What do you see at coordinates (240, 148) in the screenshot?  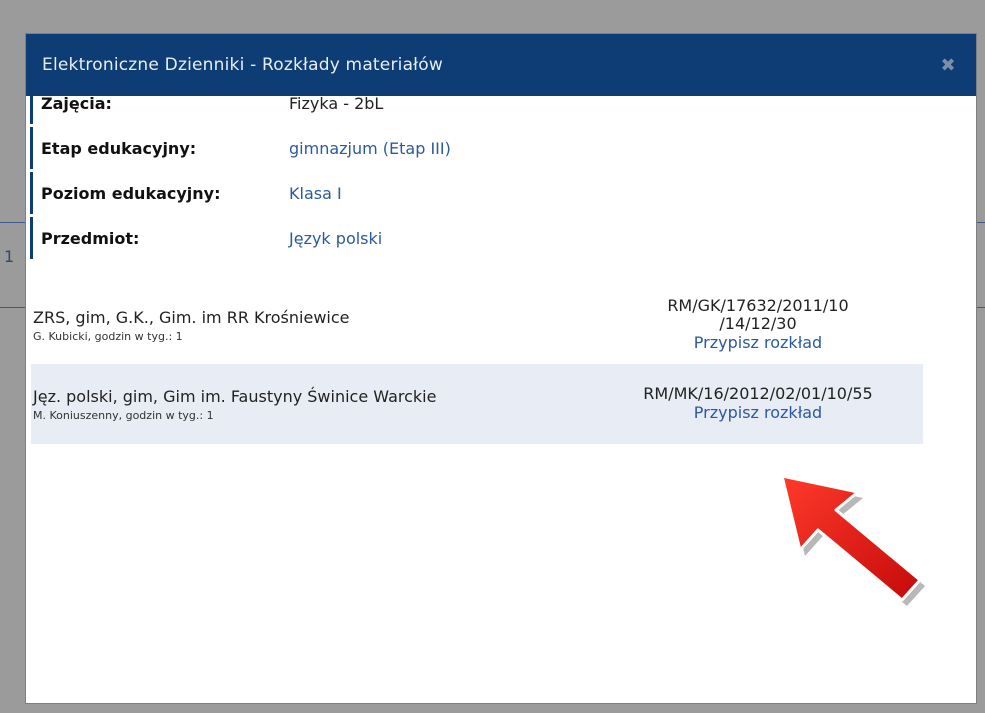 I see `info-row-etap: Etap edukacyjny: gimnazjum (Etap III)` at bounding box center [240, 148].